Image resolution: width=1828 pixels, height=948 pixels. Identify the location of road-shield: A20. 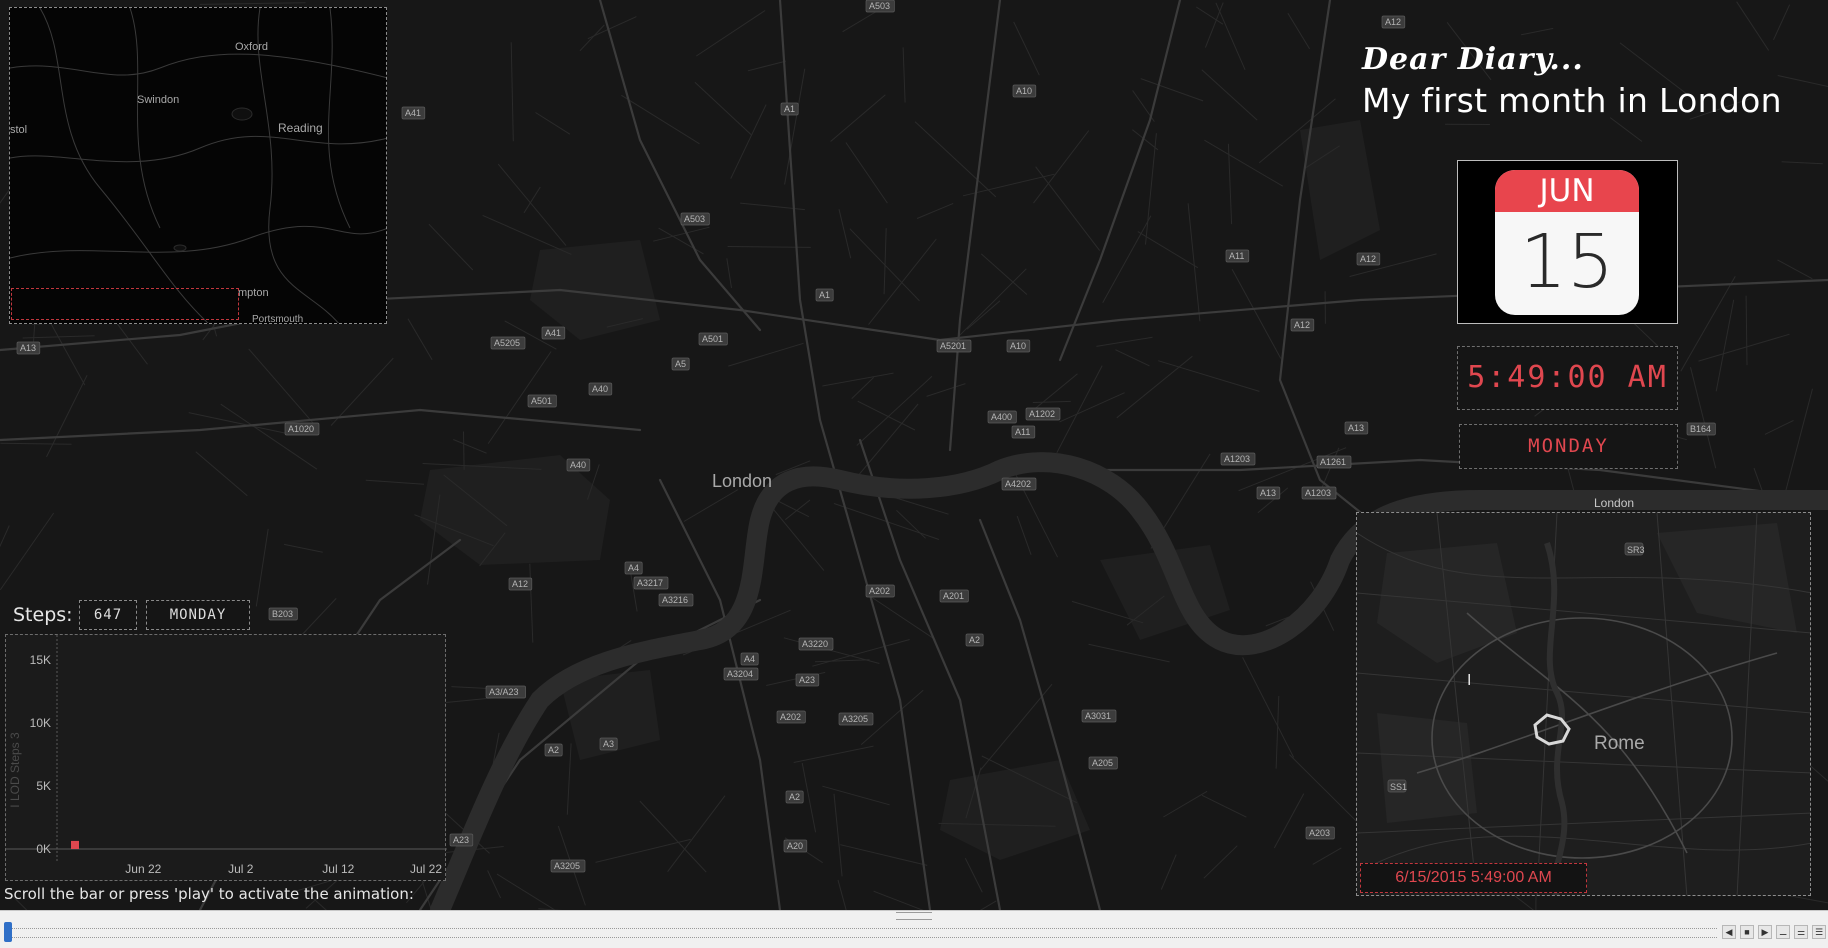
(795, 846).